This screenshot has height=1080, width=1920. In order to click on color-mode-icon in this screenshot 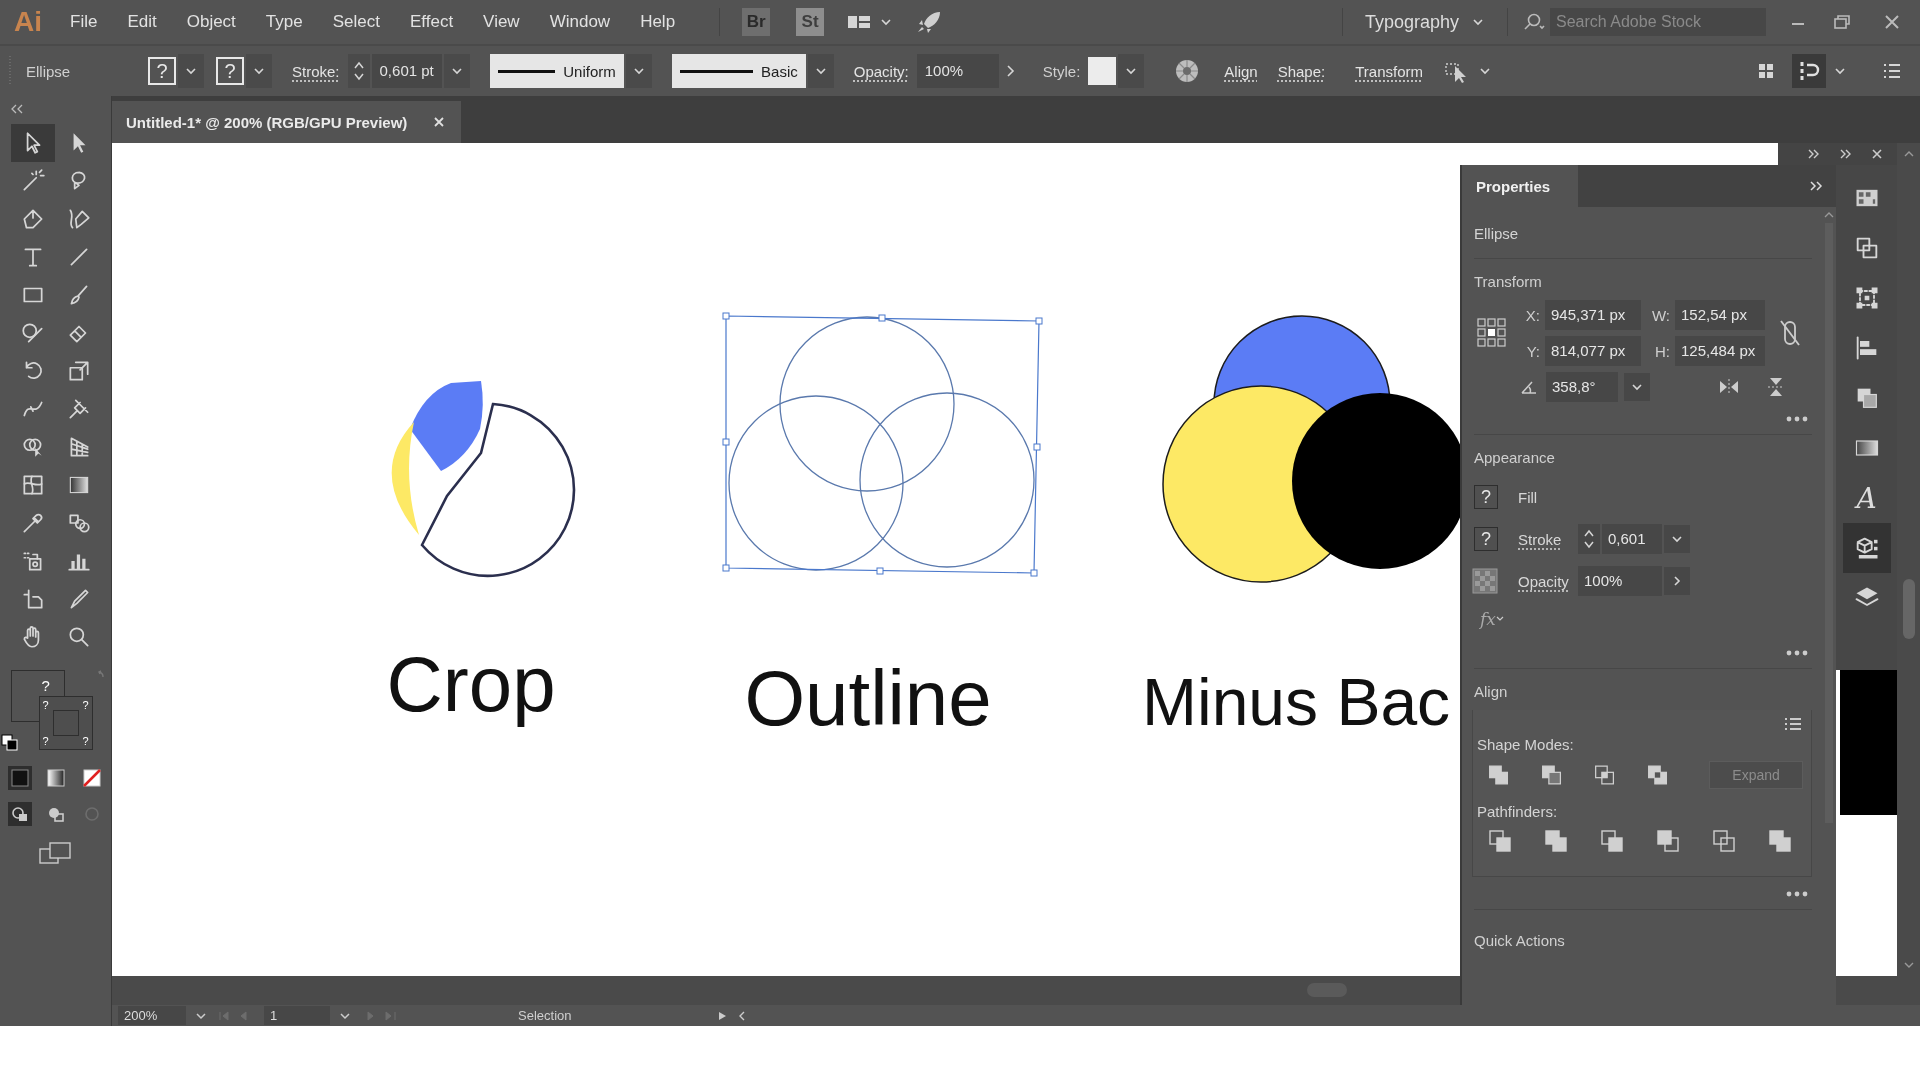, I will do `click(19, 778)`.